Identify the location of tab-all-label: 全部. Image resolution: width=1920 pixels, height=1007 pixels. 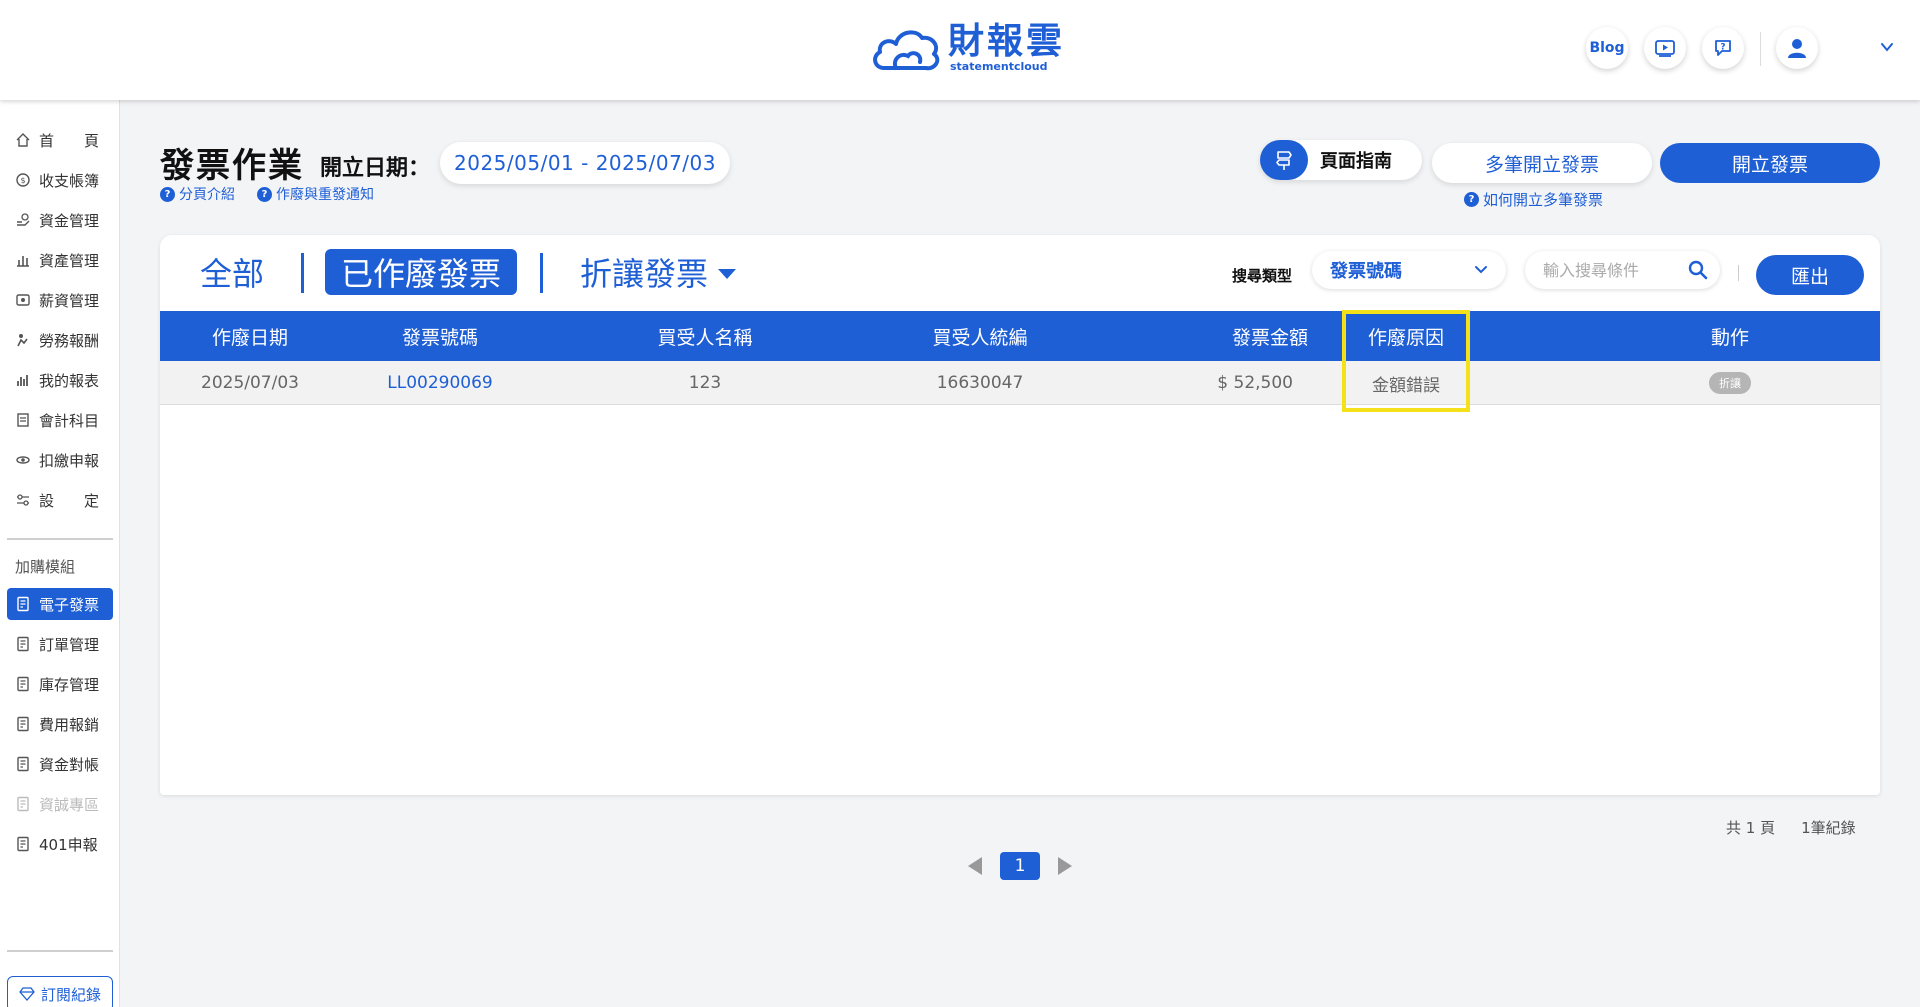
(232, 274).